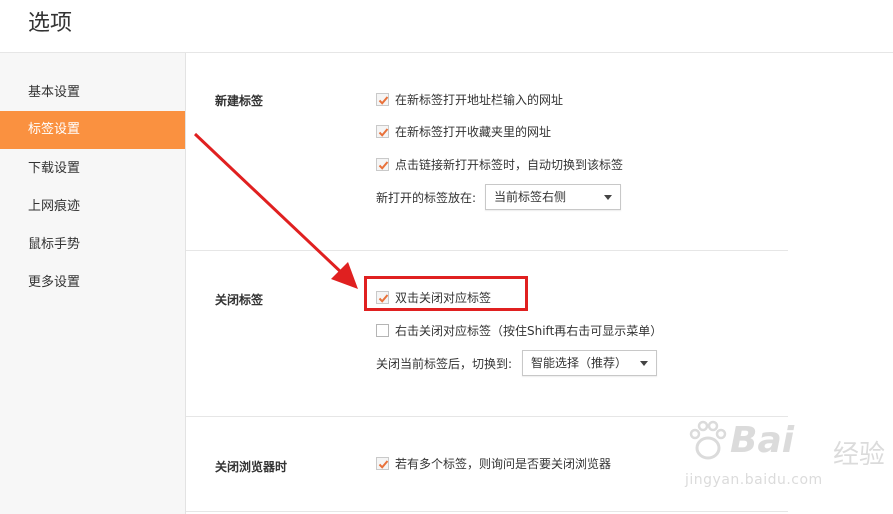 The height and width of the screenshot is (514, 893). I want to click on watermark-url: jingyan.baidu.com, so click(754, 480).